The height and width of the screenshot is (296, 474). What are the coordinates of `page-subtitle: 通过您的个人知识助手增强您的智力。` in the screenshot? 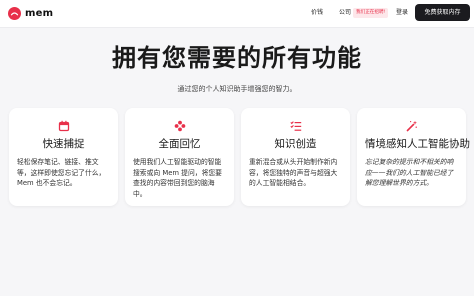 It's located at (237, 89).